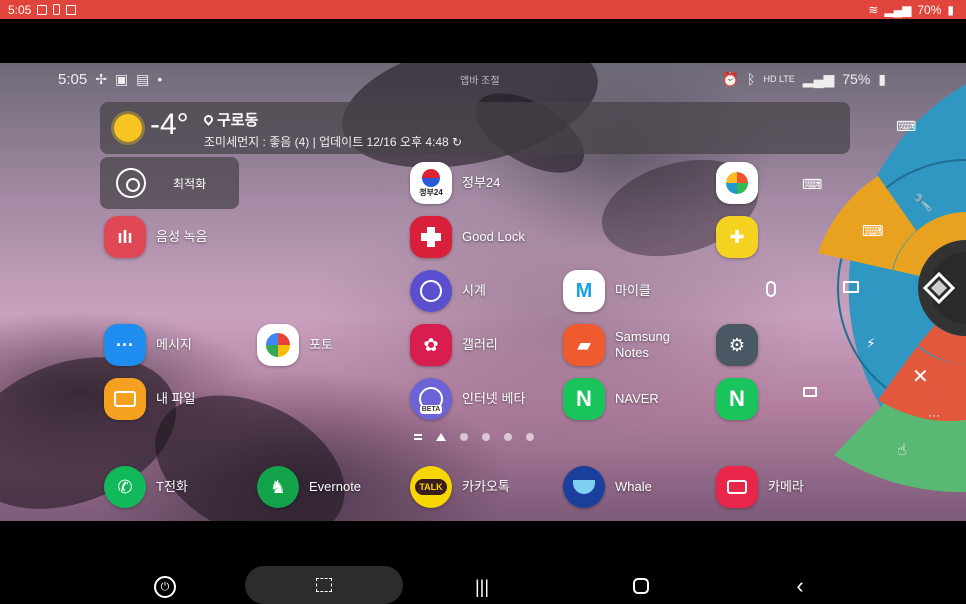 Image resolution: width=966 pixels, height=604 pixels. What do you see at coordinates (101, 78) in the screenshot?
I see `fan-icon: ✢` at bounding box center [101, 78].